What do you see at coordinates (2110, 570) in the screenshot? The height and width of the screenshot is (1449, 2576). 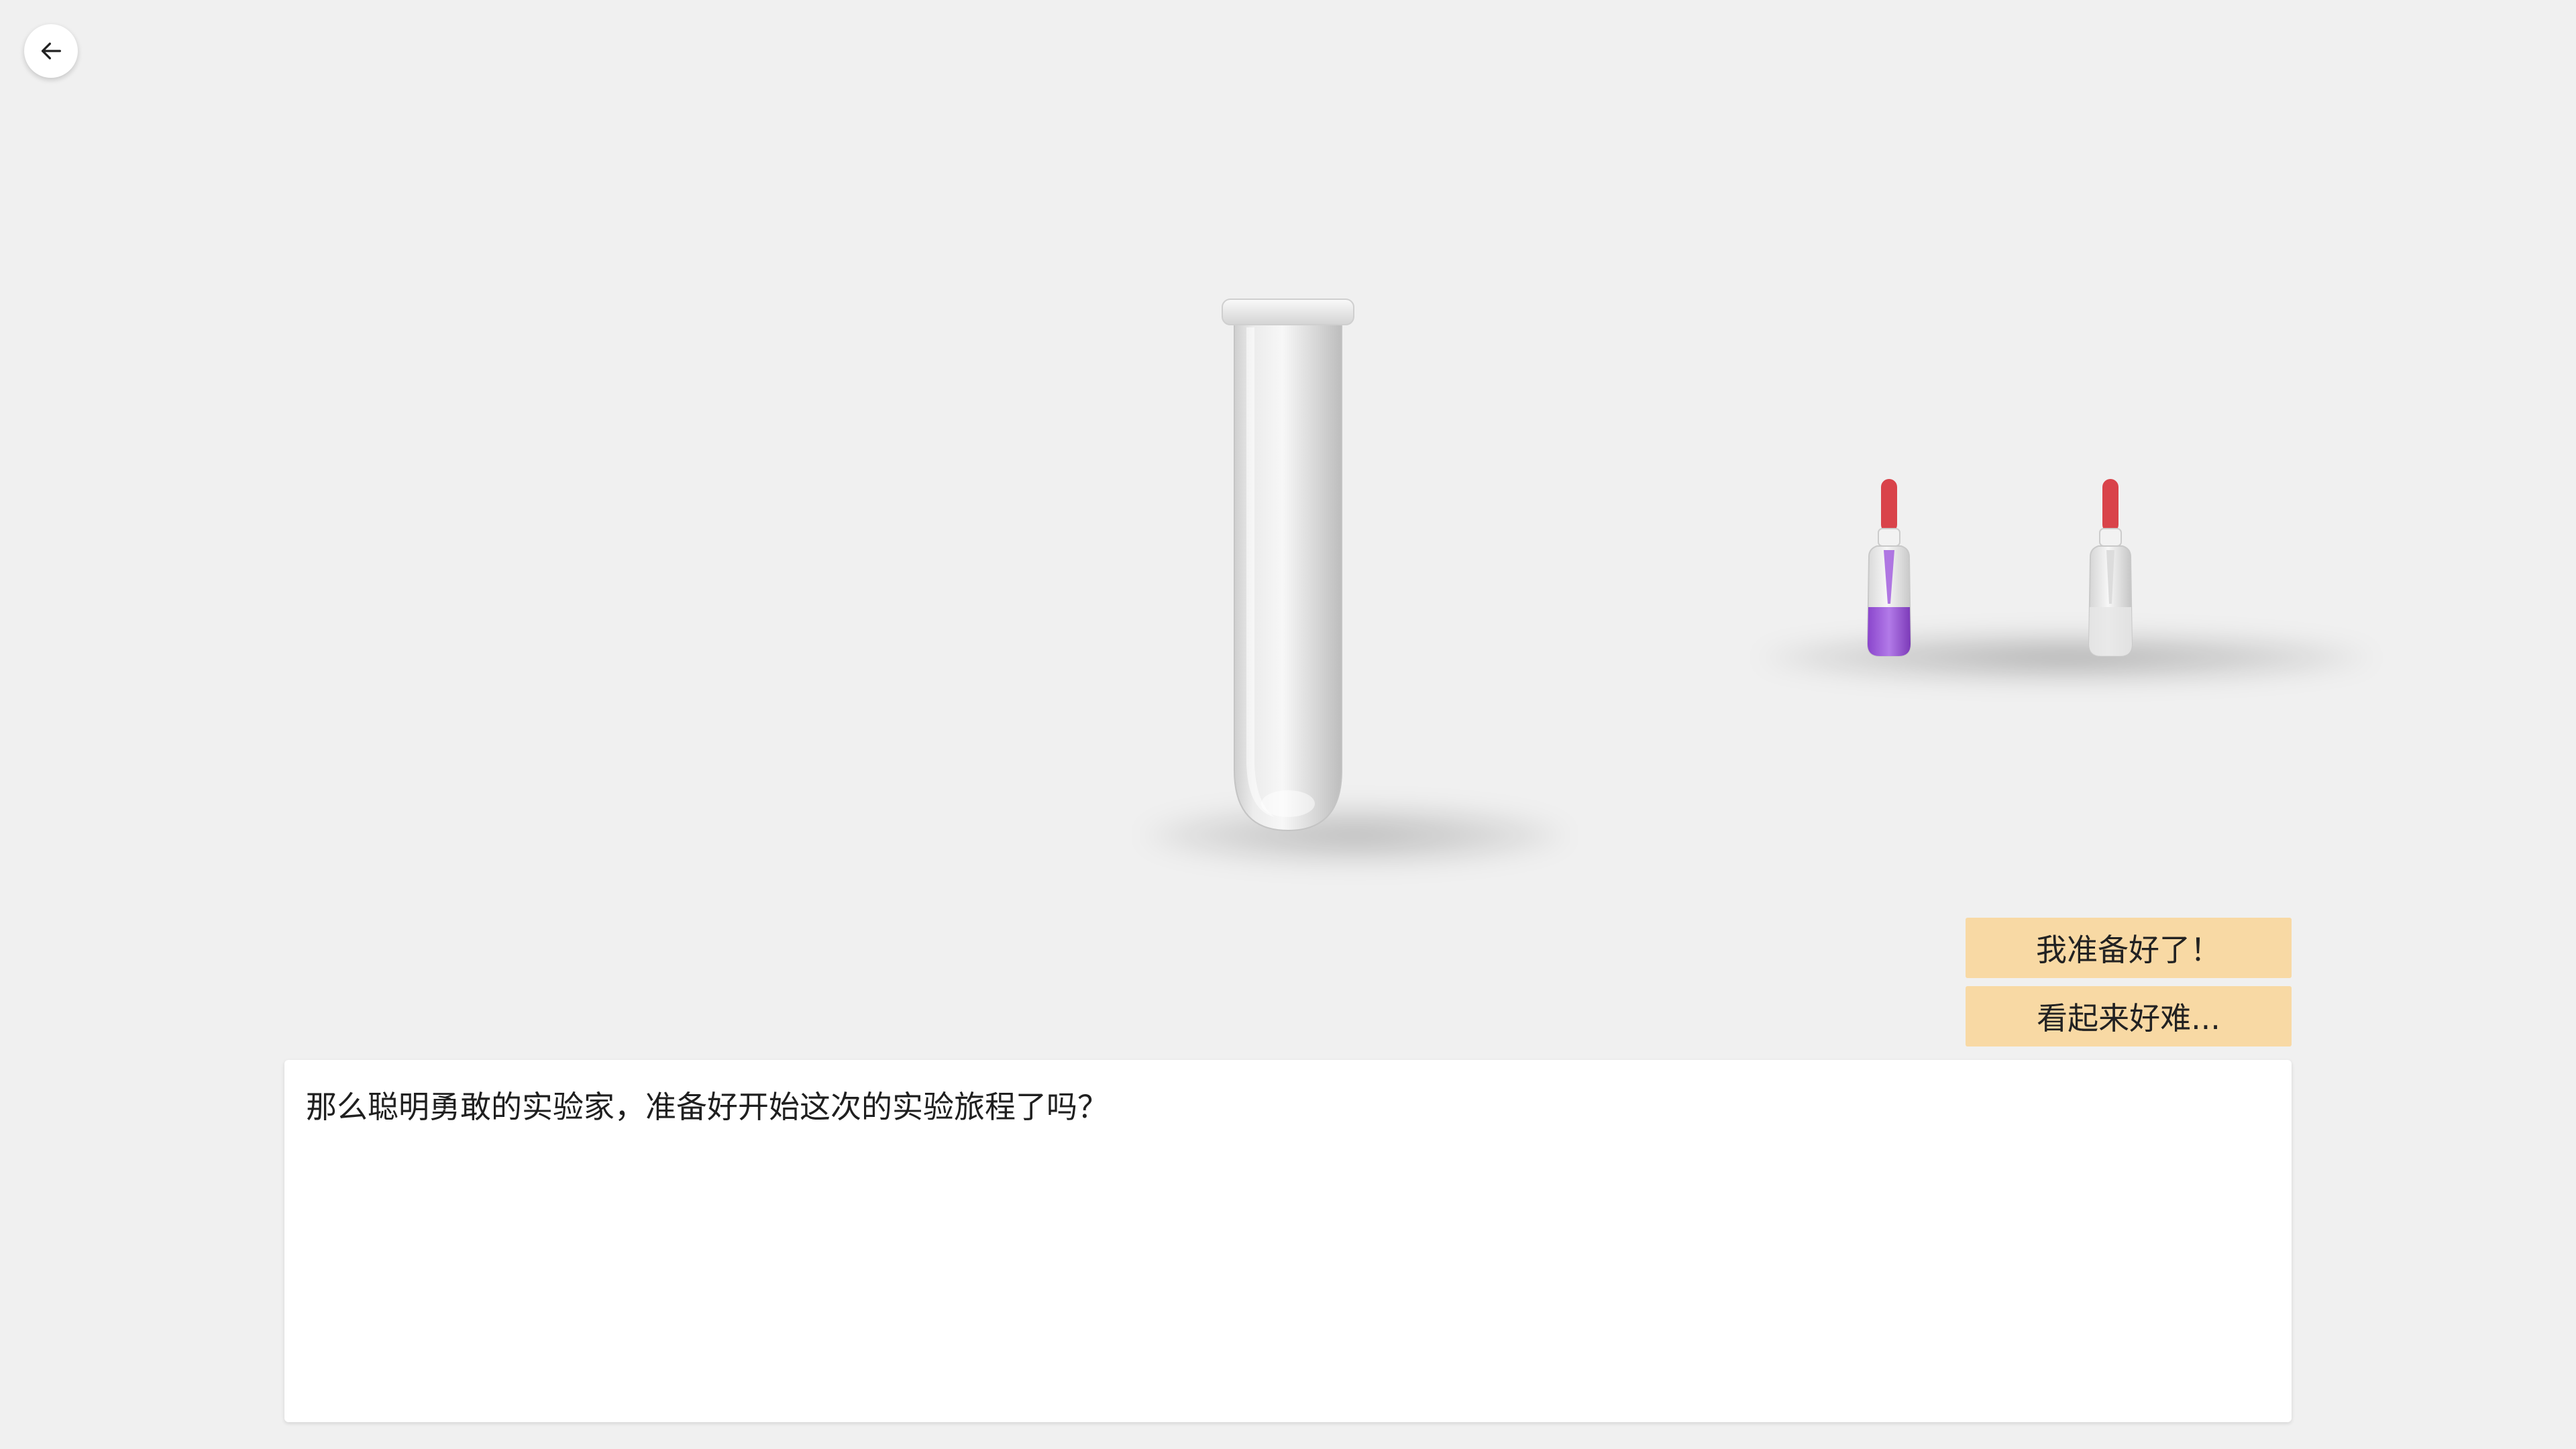 I see `dropper-bottle-clear` at bounding box center [2110, 570].